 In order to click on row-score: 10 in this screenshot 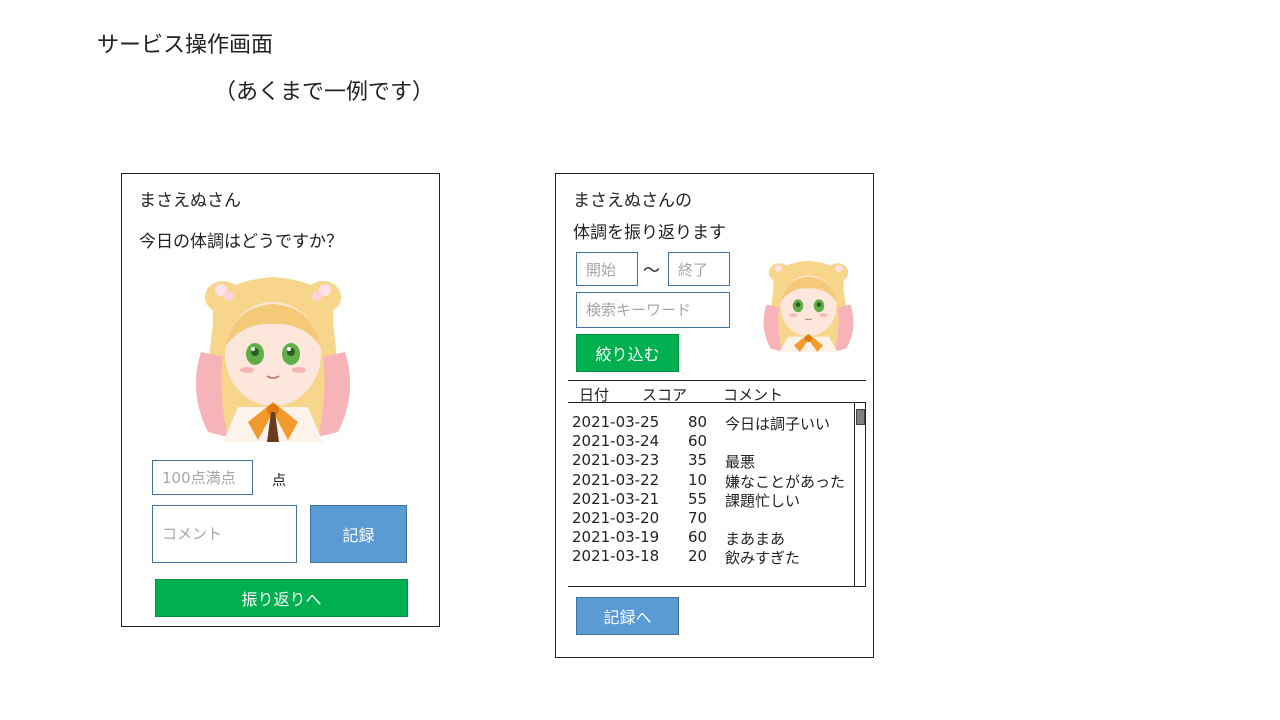, I will do `click(698, 479)`.